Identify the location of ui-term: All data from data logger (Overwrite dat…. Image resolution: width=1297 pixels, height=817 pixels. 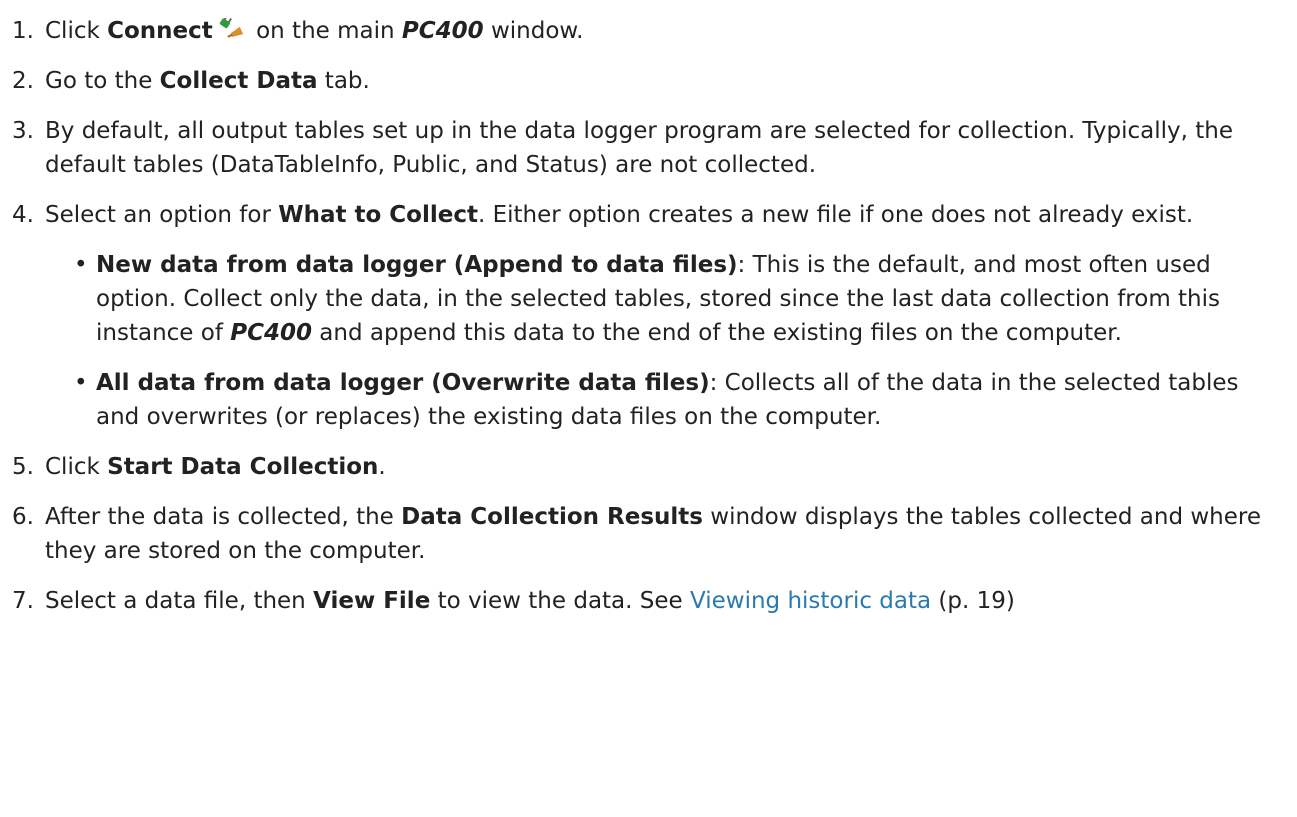
(403, 383).